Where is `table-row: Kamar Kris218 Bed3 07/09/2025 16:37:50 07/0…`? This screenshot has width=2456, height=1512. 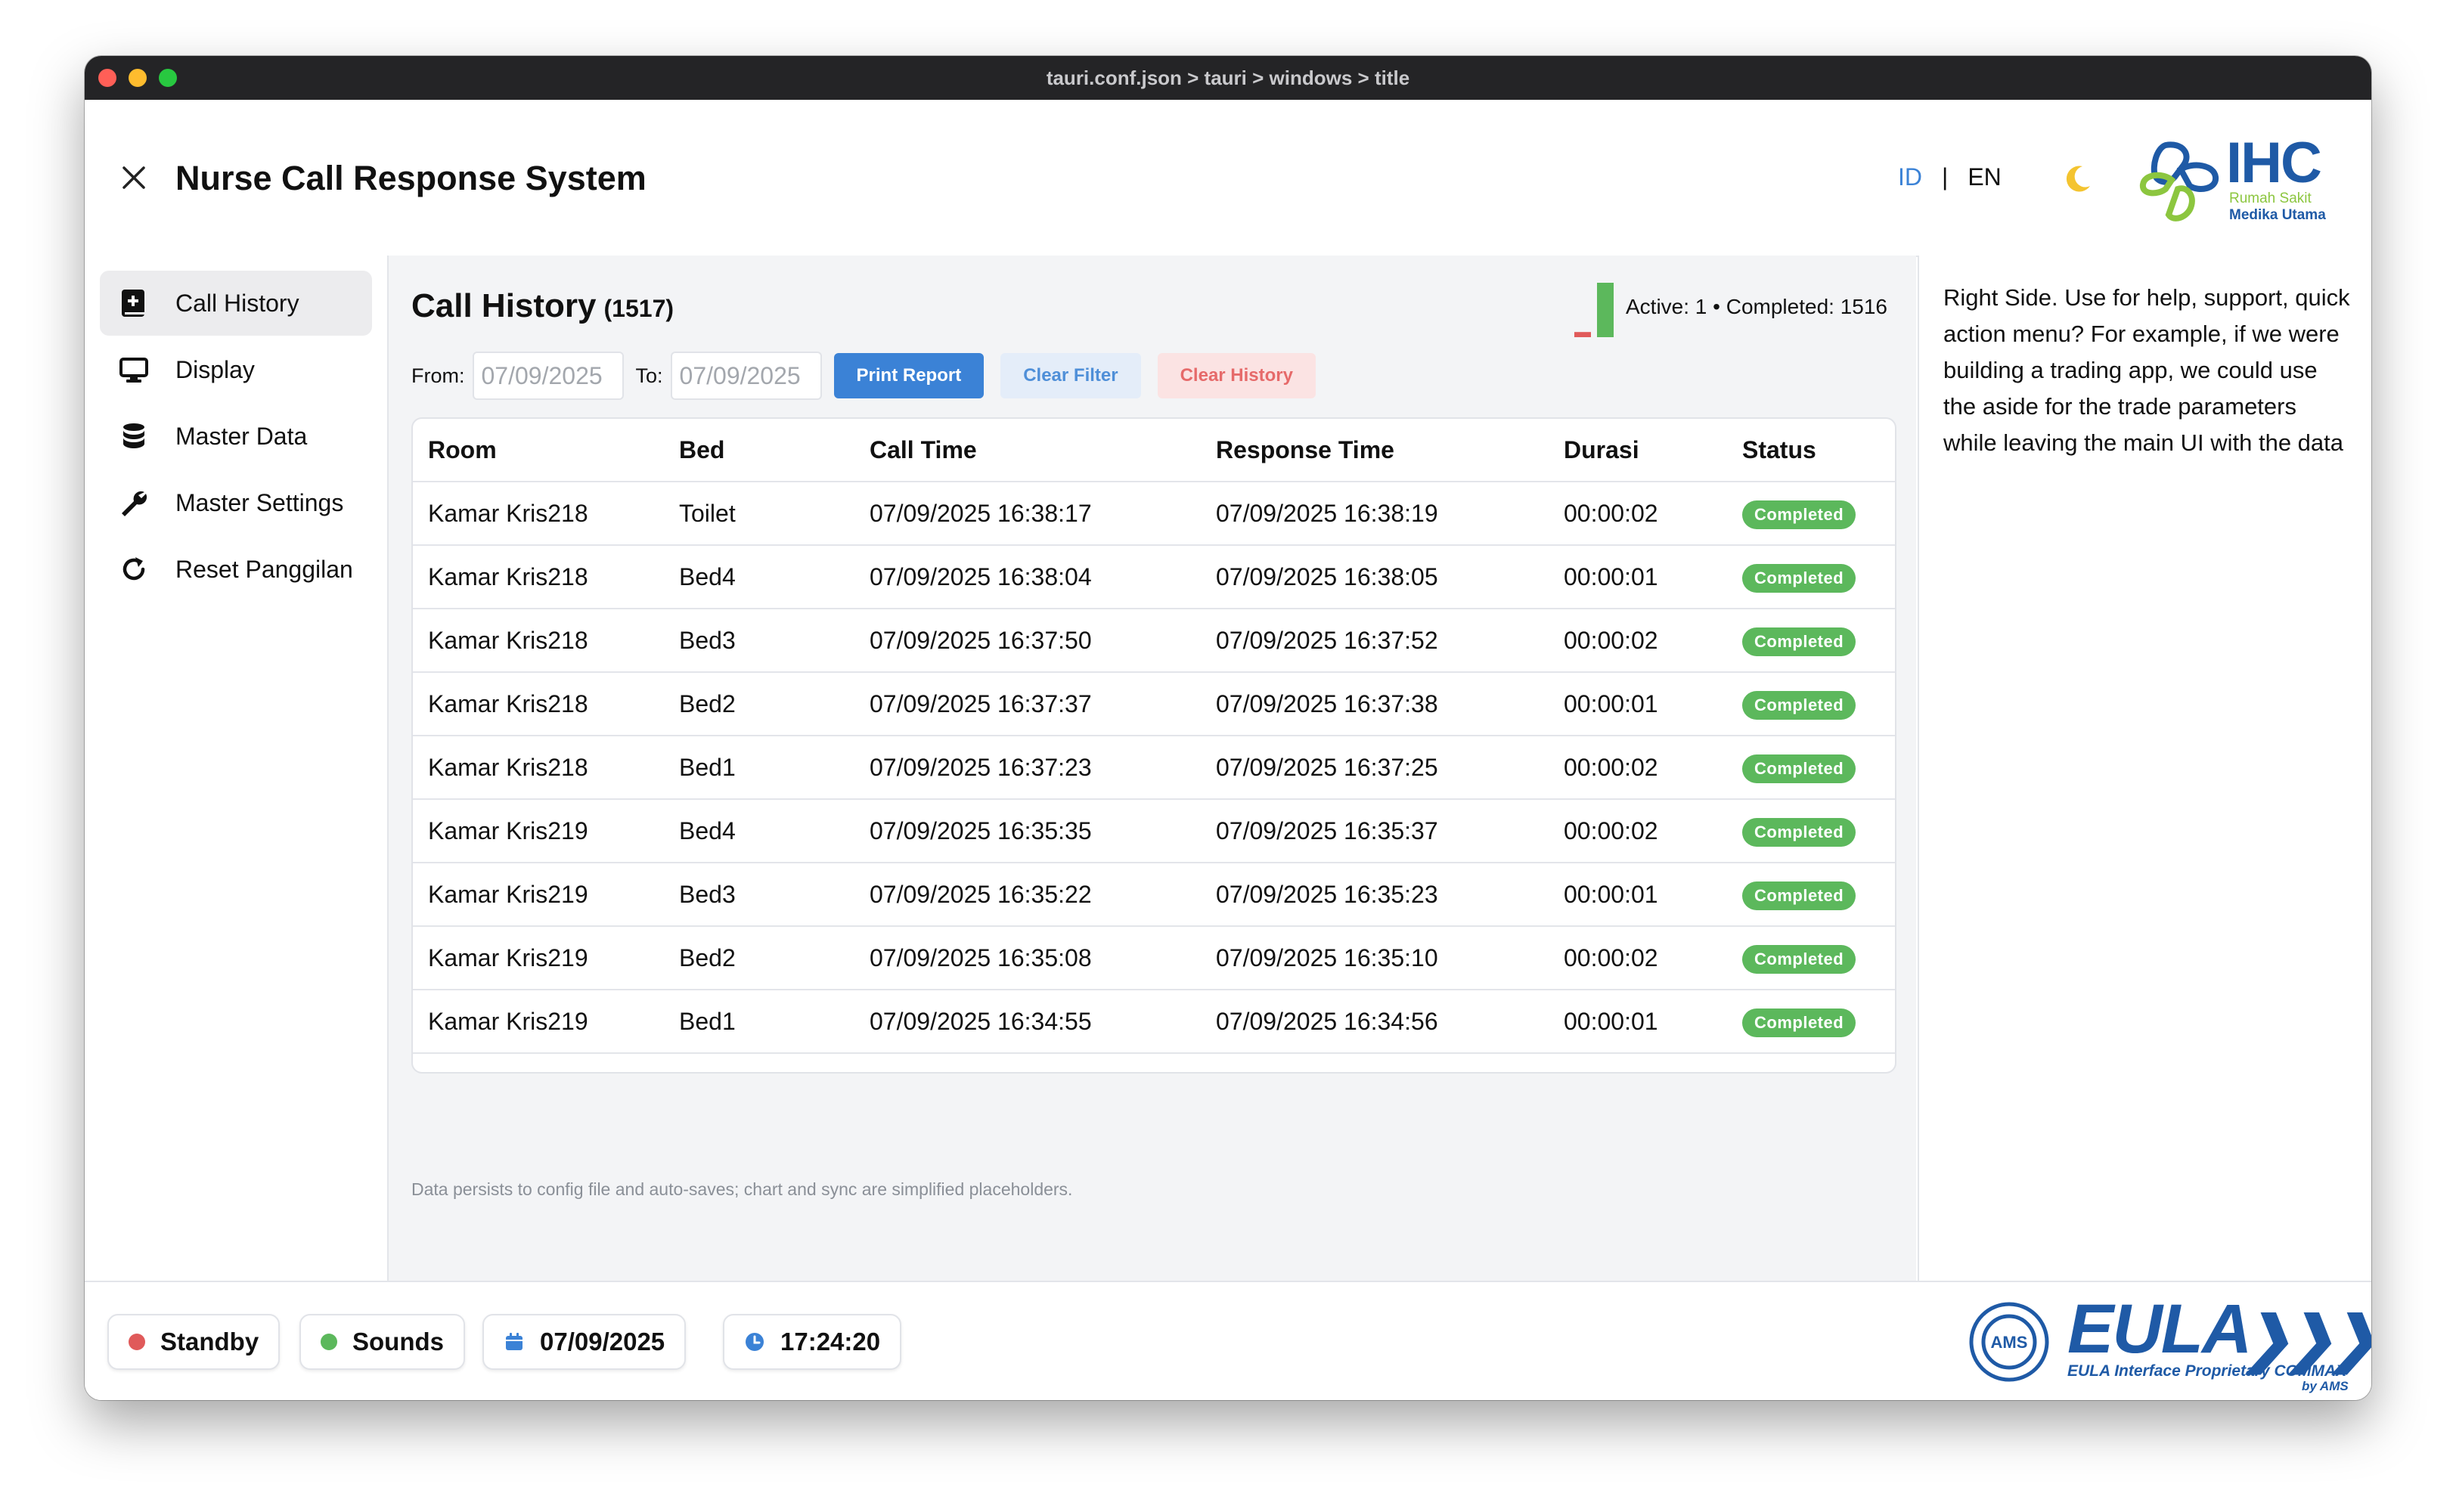
table-row: Kamar Kris218 Bed3 07/09/2025 16:37:50 07/0… is located at coordinates (1154, 641).